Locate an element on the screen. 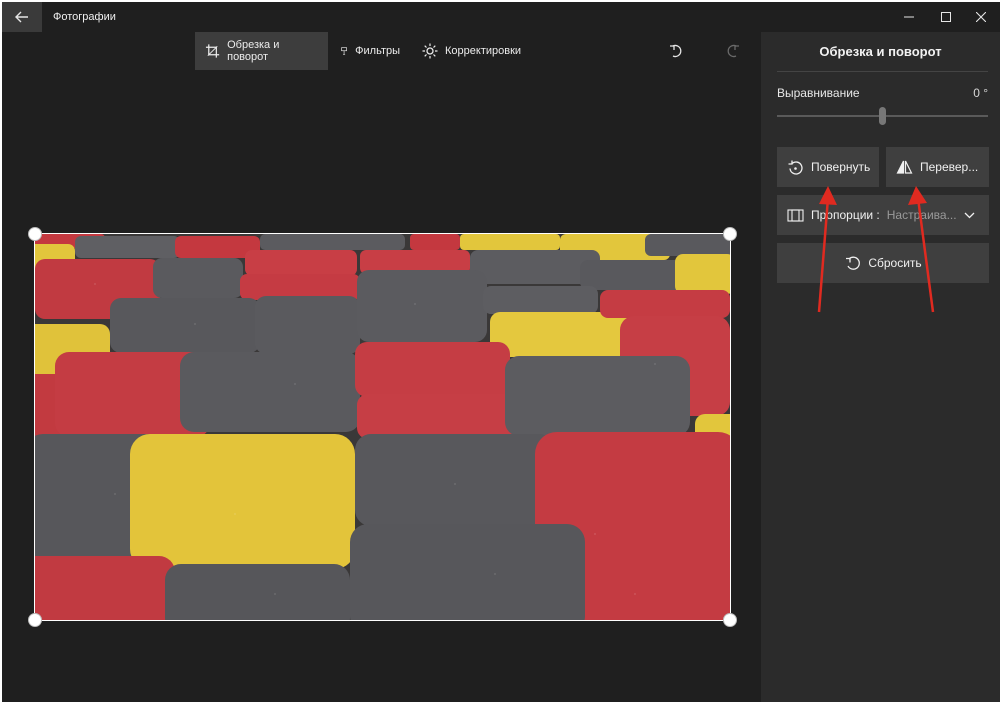 Image resolution: width=1004 pixels, height=706 pixels. redo-icon is located at coordinates (733, 51).